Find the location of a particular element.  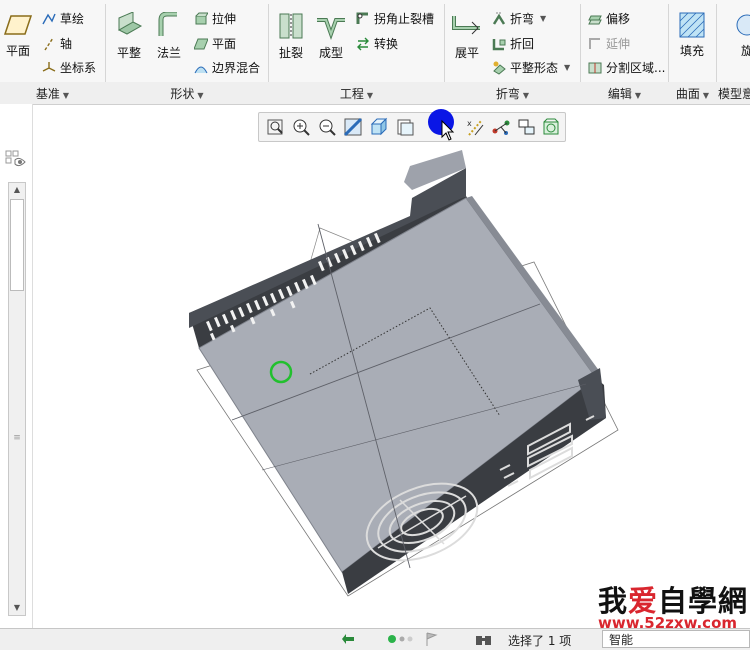

flat-state-dropdown-icon: ▼ is located at coordinates (567, 67).